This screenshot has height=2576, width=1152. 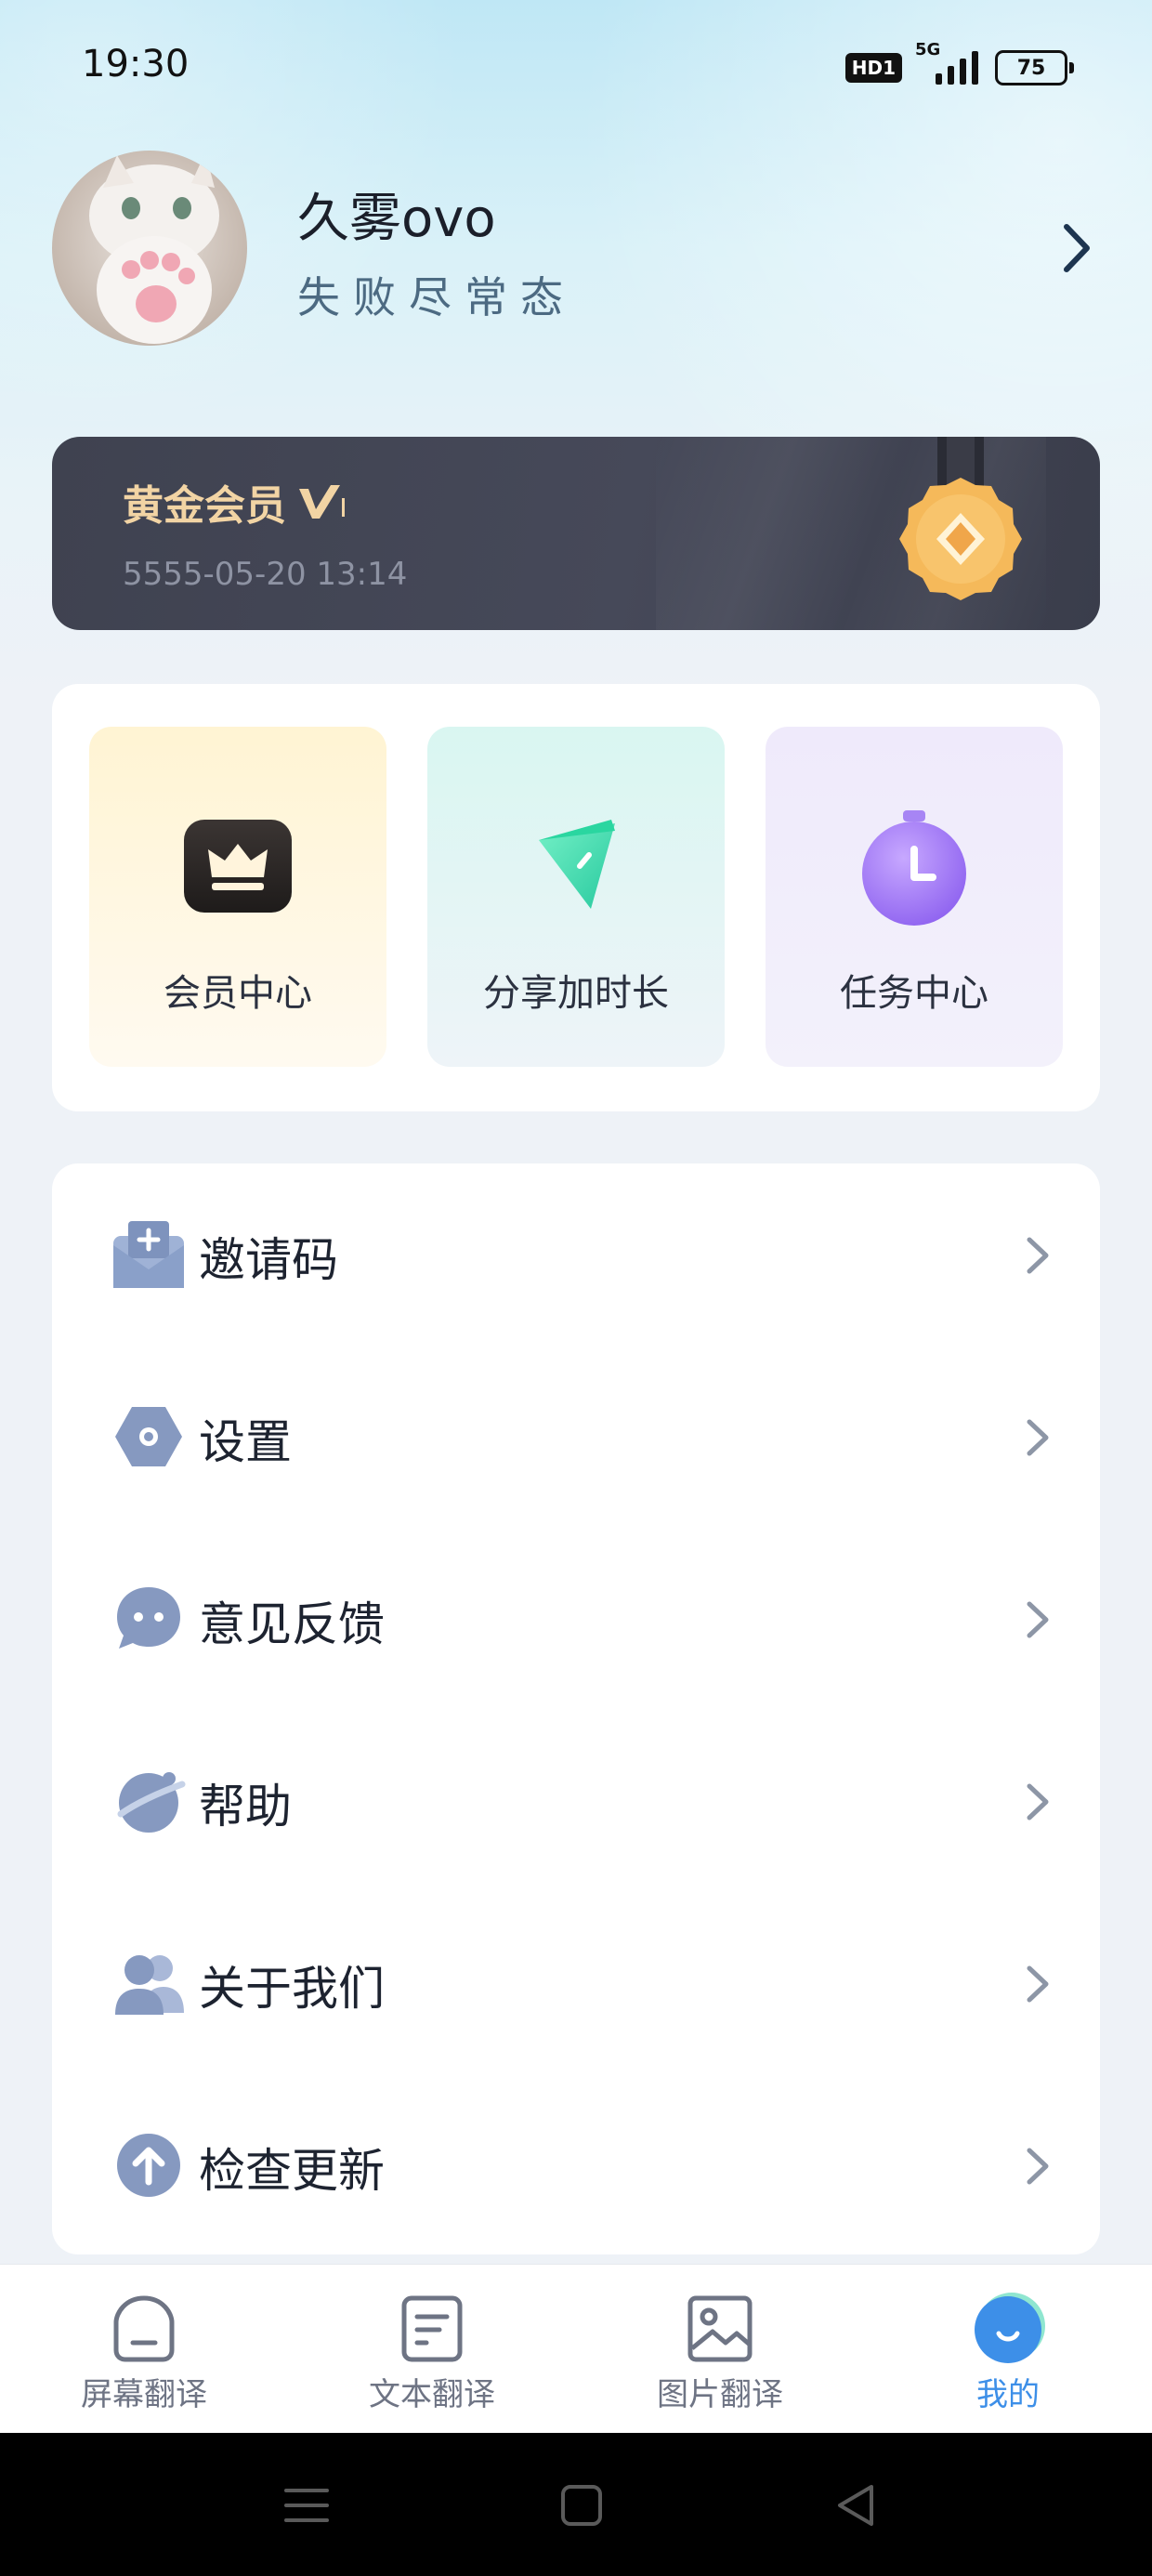 I want to click on menu-item-label: 关于我们, so click(x=292, y=1989).